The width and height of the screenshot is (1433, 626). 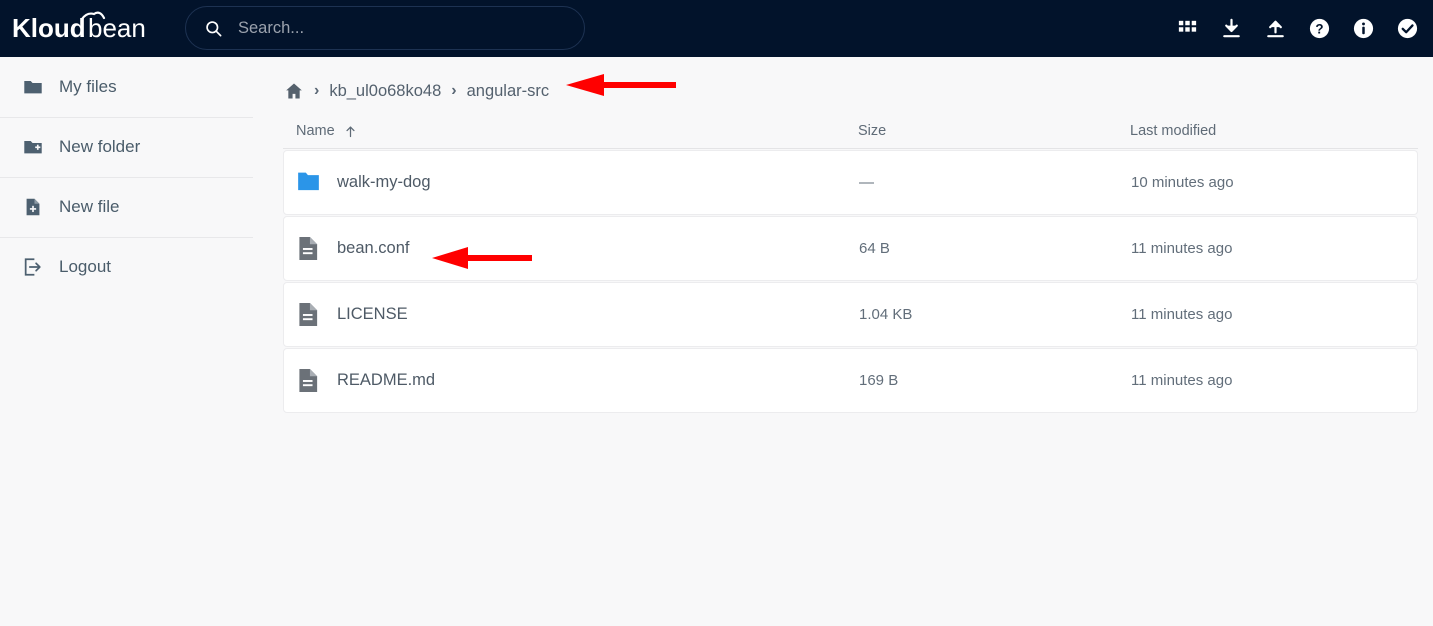 What do you see at coordinates (1363, 28) in the screenshot?
I see `info-circle-icon` at bounding box center [1363, 28].